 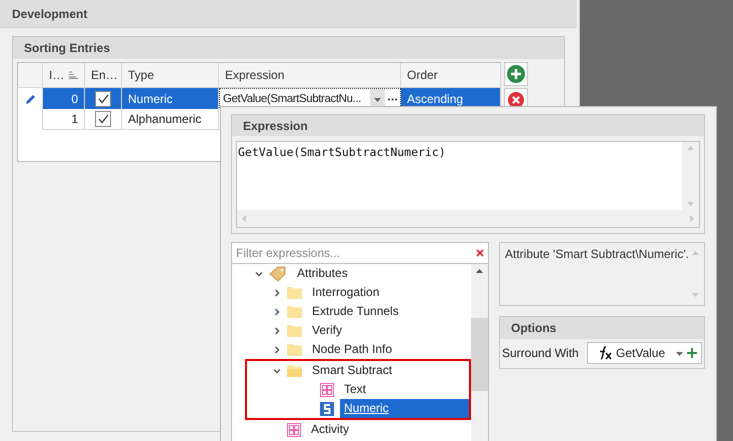 I want to click on scroll-left-icon, so click(x=244, y=218).